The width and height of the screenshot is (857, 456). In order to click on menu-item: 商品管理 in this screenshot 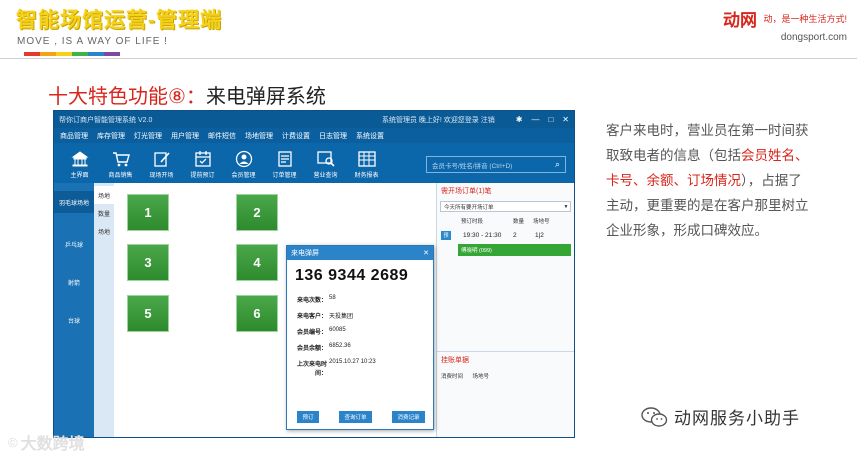, I will do `click(74, 136)`.